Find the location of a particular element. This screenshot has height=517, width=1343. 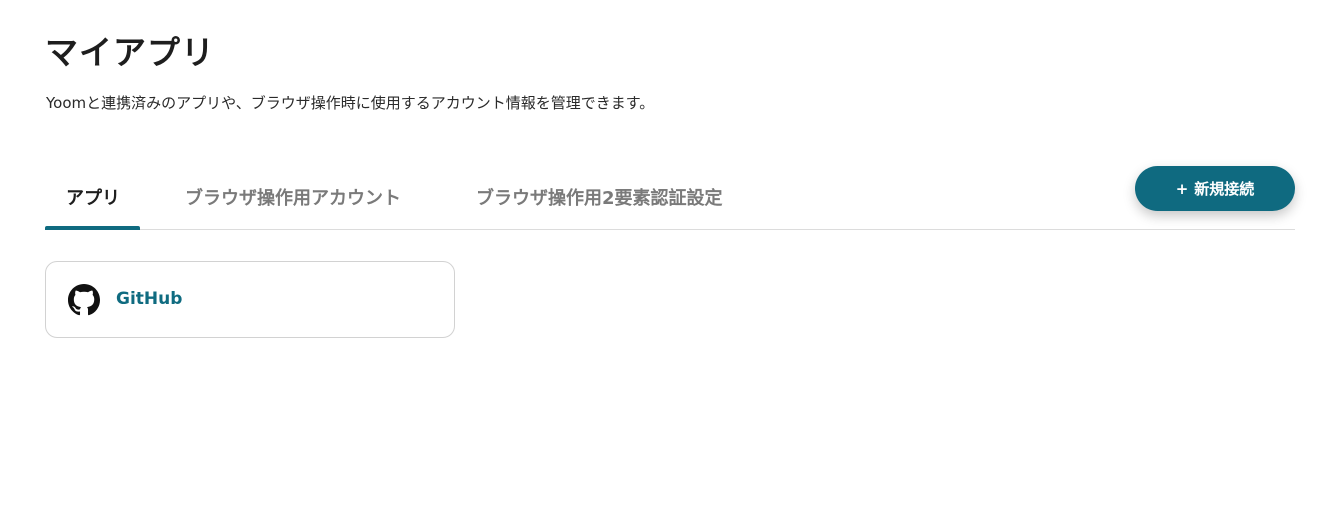

tab-apps-label: アプリ is located at coordinates (93, 198).